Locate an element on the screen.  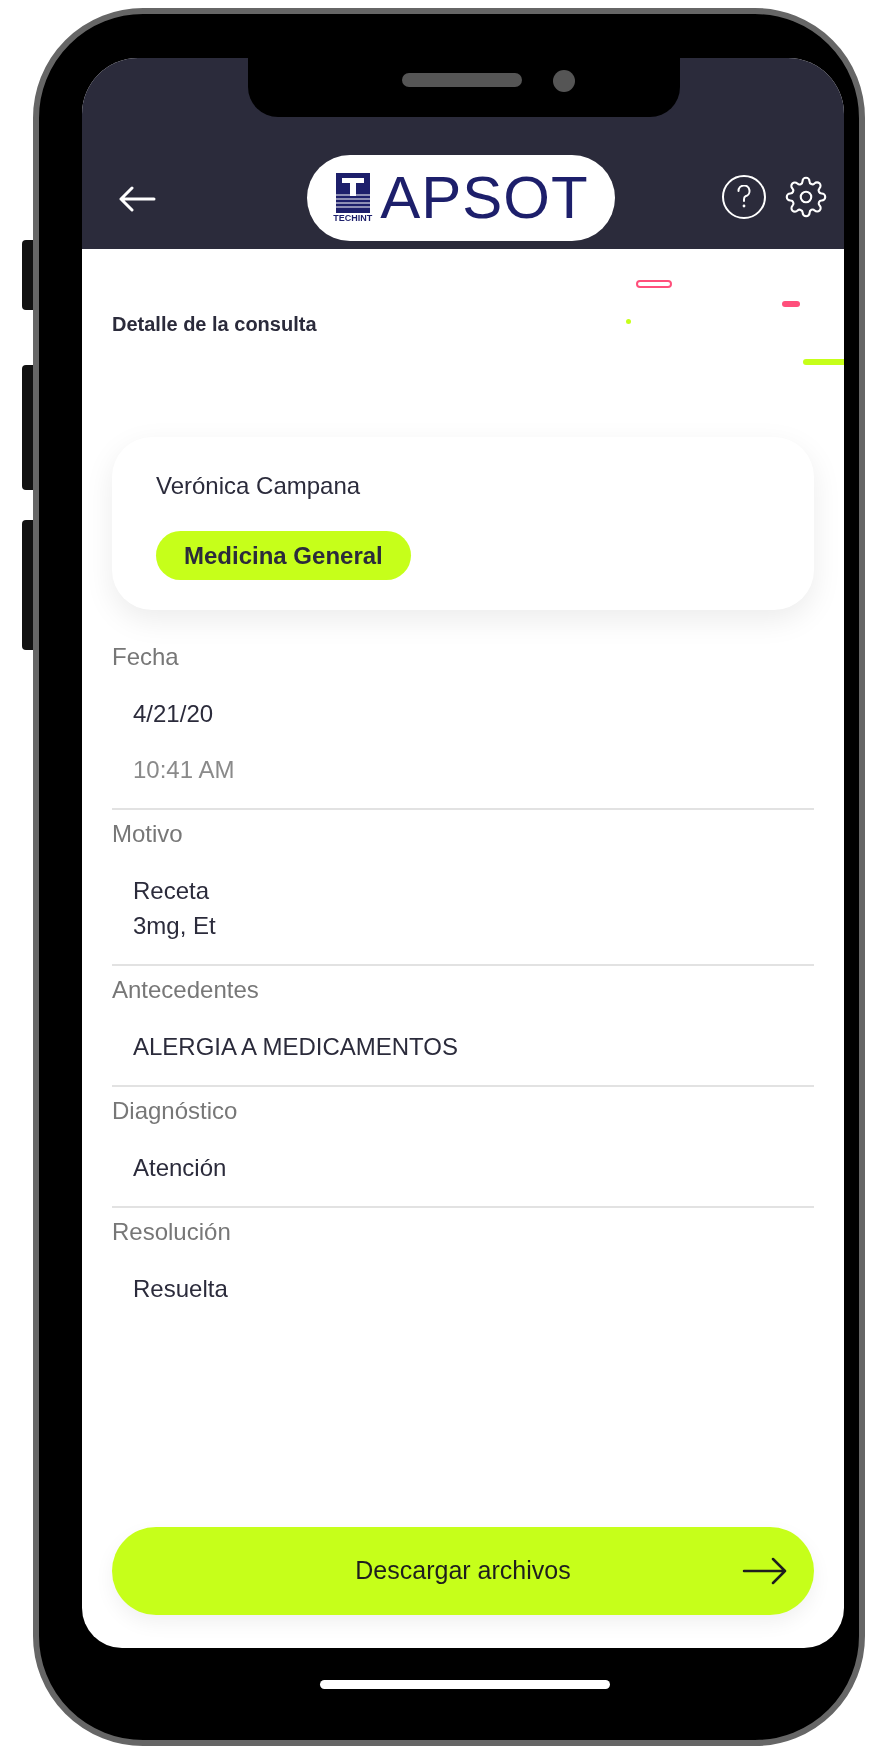
page-title: Detalle de la consulta is located at coordinates (214, 324).